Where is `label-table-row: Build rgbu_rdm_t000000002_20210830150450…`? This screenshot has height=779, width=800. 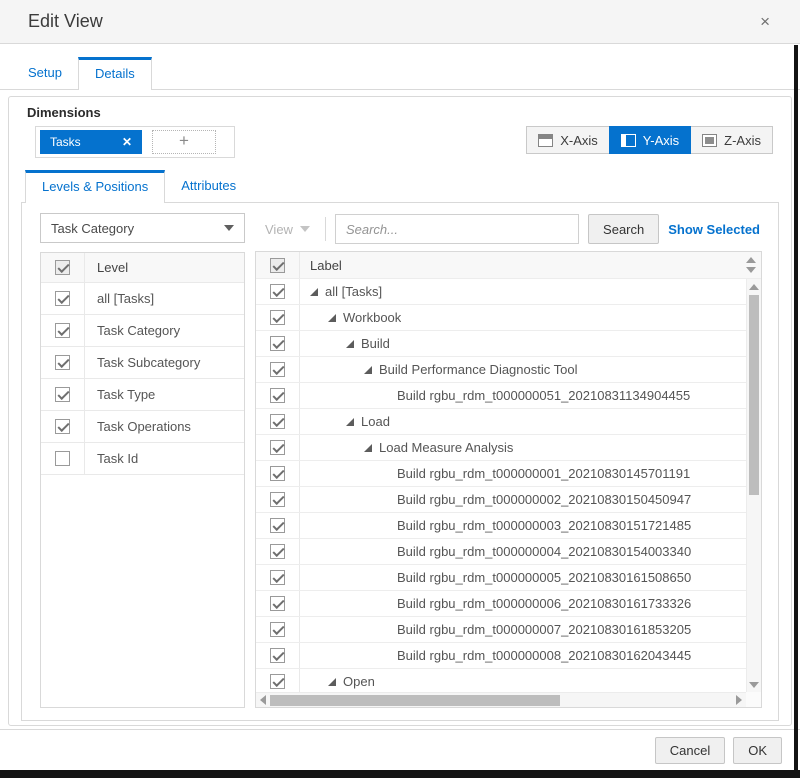
label-table-row: Build rgbu_rdm_t000000002_20210830150450… is located at coordinates (501, 500).